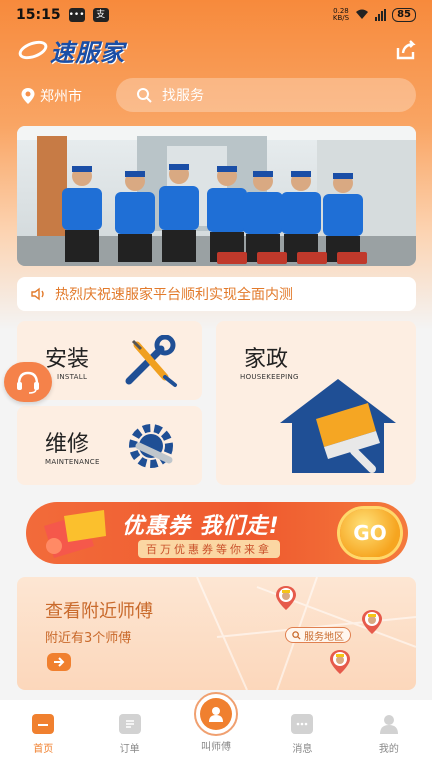 The image size is (432, 768). What do you see at coordinates (266, 359) in the screenshot?
I see `service-title: 家政` at bounding box center [266, 359].